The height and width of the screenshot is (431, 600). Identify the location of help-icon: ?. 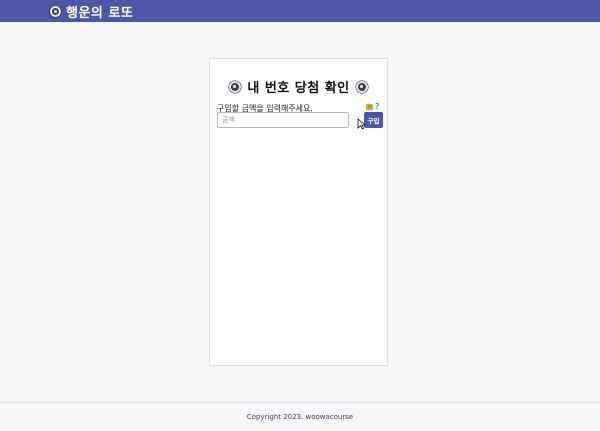
(377, 106).